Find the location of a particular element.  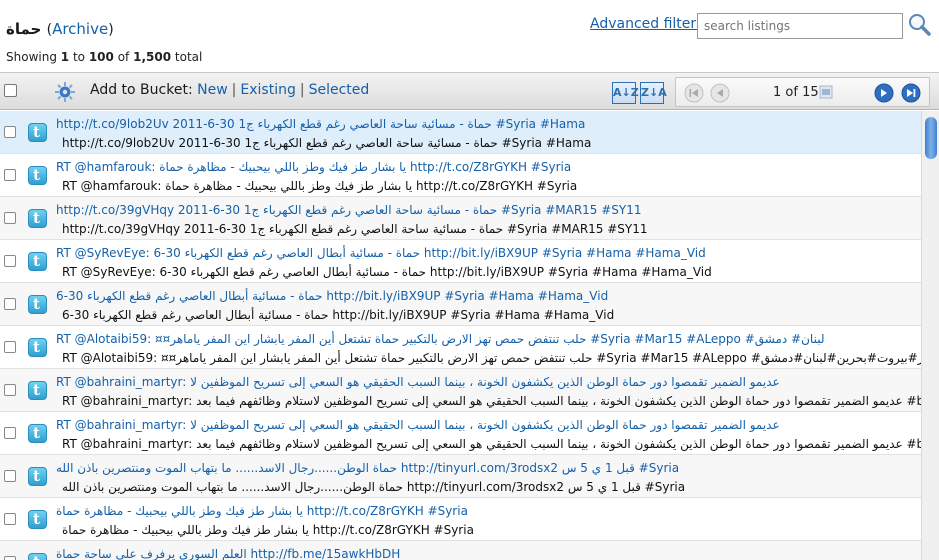

sort-az-label: A↓Z is located at coordinates (626, 92).